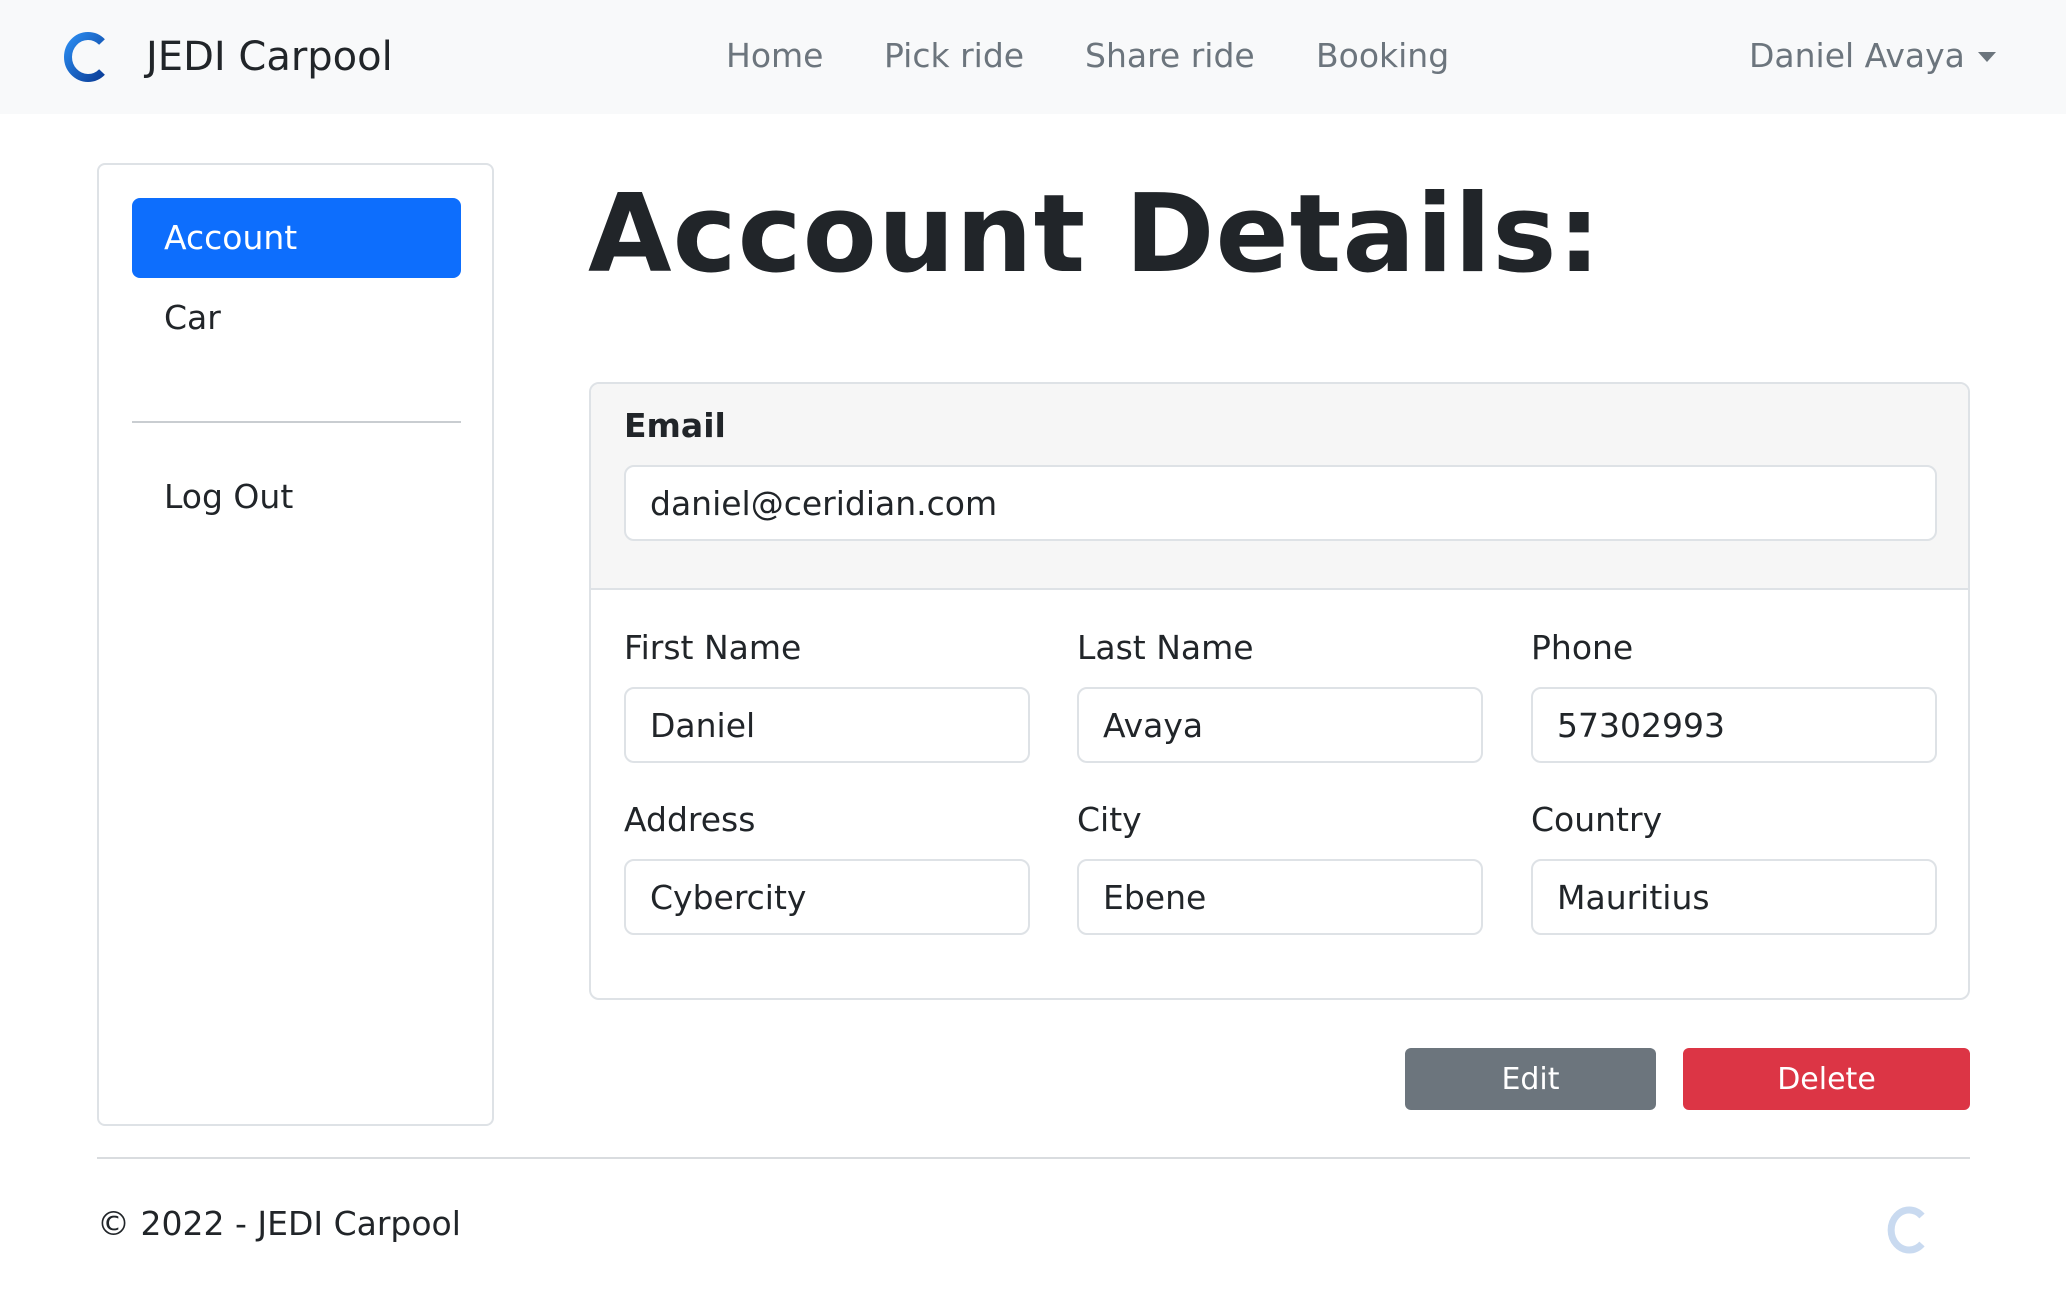 The image size is (2066, 1312). I want to click on email-label: Email, so click(675, 425).